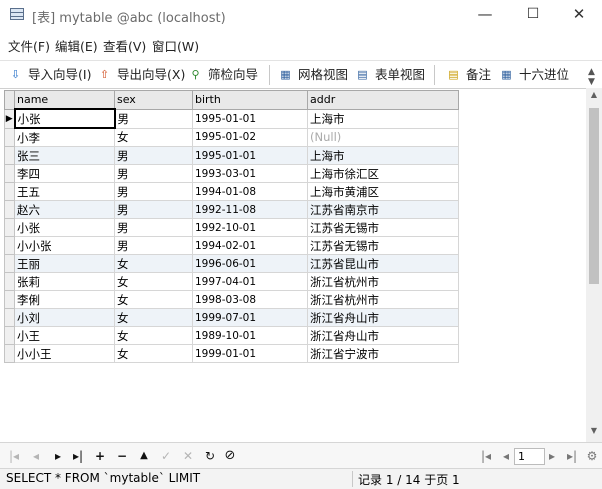 The width and height of the screenshot is (602, 489). Describe the element at coordinates (383, 191) in the screenshot. I see `cell-addr: 上海市黄浦区` at that location.